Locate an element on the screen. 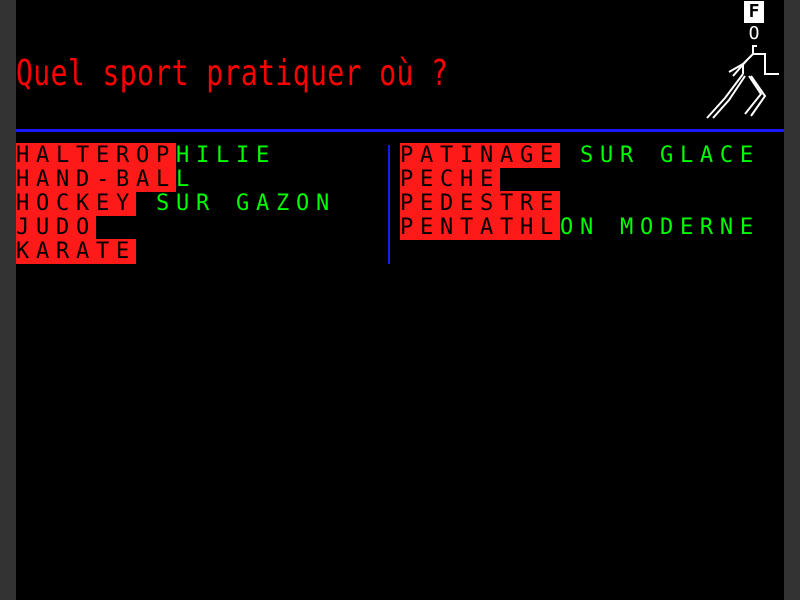  sport-remainder: HILIE is located at coordinates (225, 155).